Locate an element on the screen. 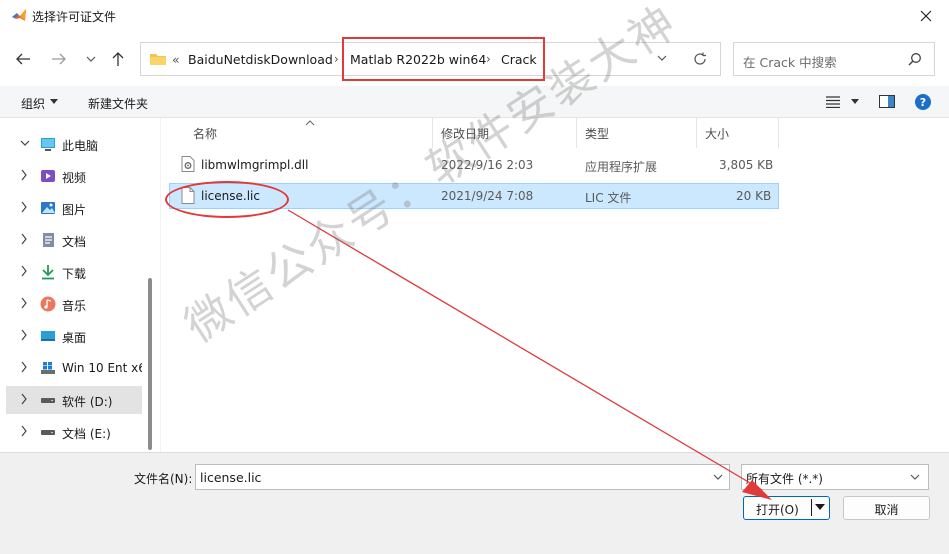  window-title: 选择许可证文件 is located at coordinates (74, 17).